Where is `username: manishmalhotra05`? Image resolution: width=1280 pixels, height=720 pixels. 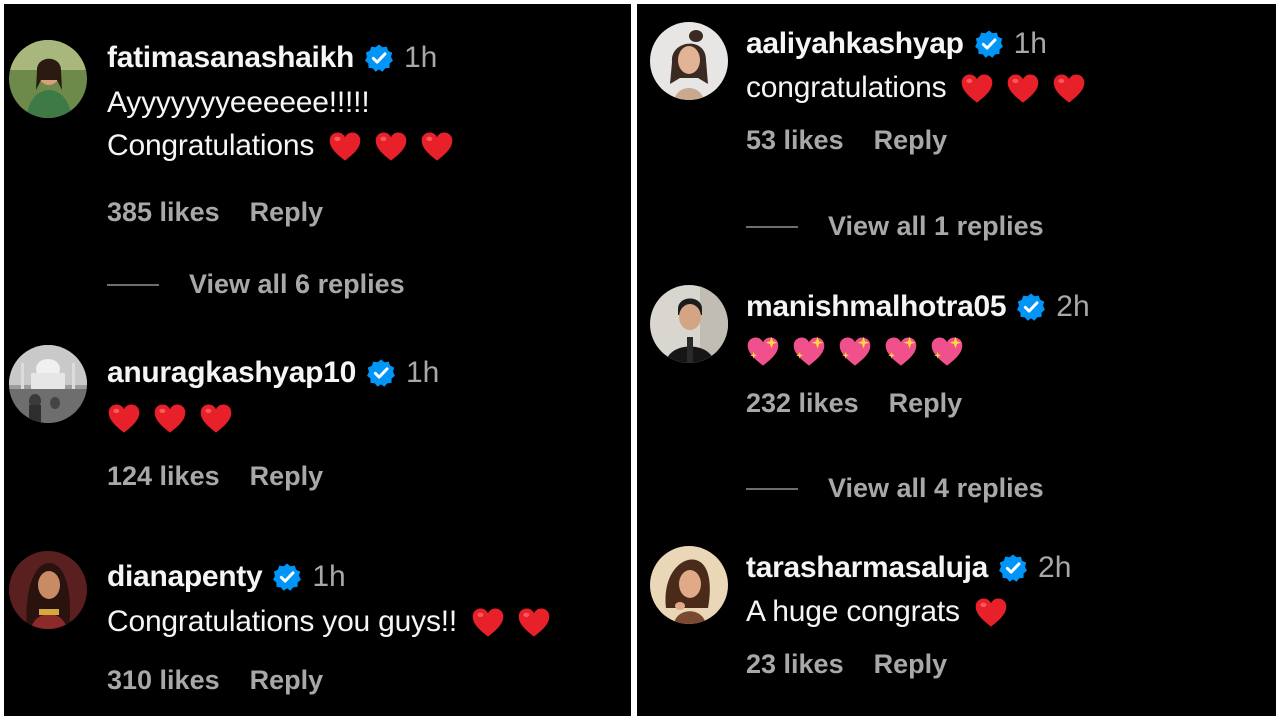
username: manishmalhotra05 is located at coordinates (876, 307).